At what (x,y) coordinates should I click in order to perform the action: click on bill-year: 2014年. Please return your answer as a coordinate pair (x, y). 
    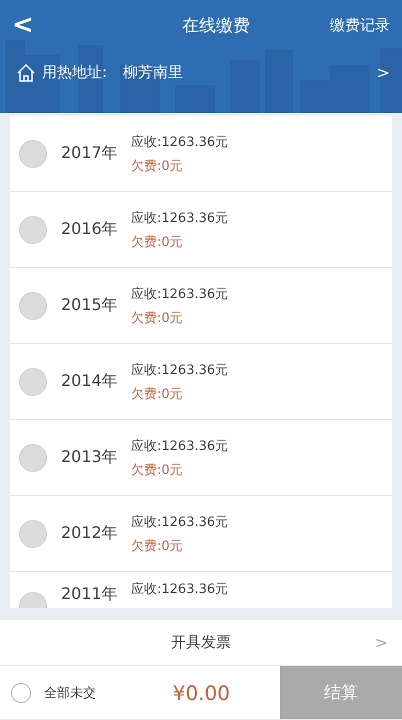
    Looking at the image, I should click on (90, 381).